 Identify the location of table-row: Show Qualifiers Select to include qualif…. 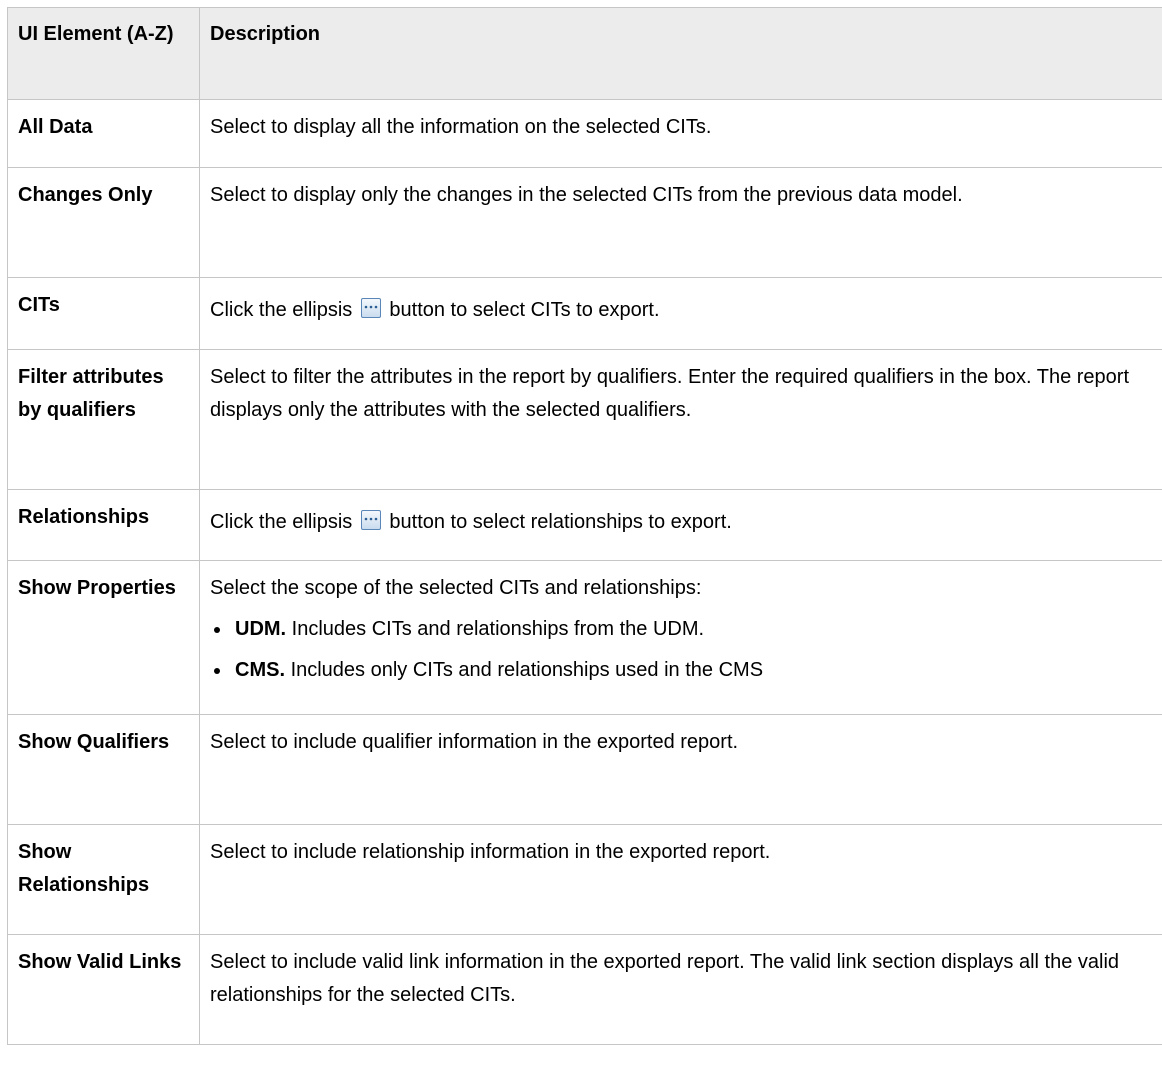
(584, 769).